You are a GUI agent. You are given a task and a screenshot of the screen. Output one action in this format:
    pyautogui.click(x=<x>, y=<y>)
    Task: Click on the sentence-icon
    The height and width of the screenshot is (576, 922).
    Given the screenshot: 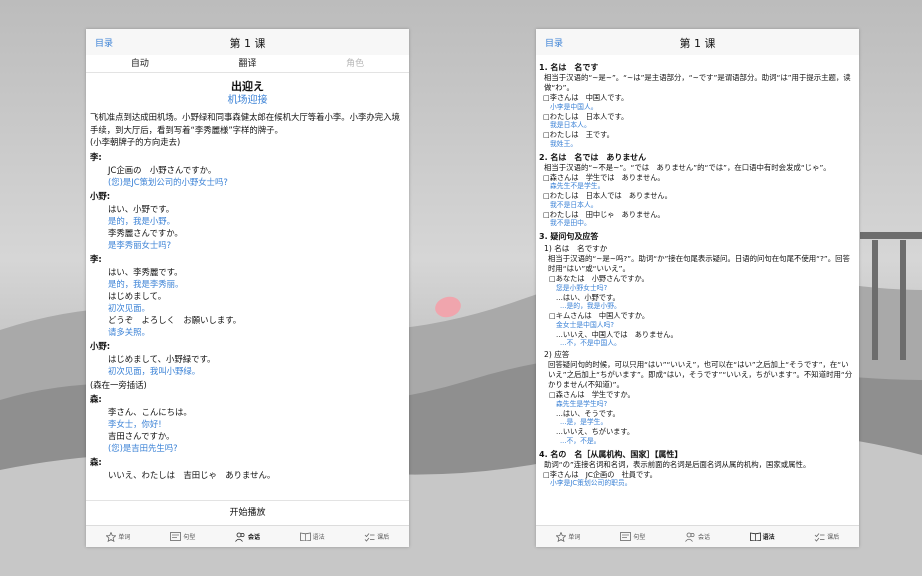 What is the action you would take?
    pyautogui.click(x=626, y=536)
    